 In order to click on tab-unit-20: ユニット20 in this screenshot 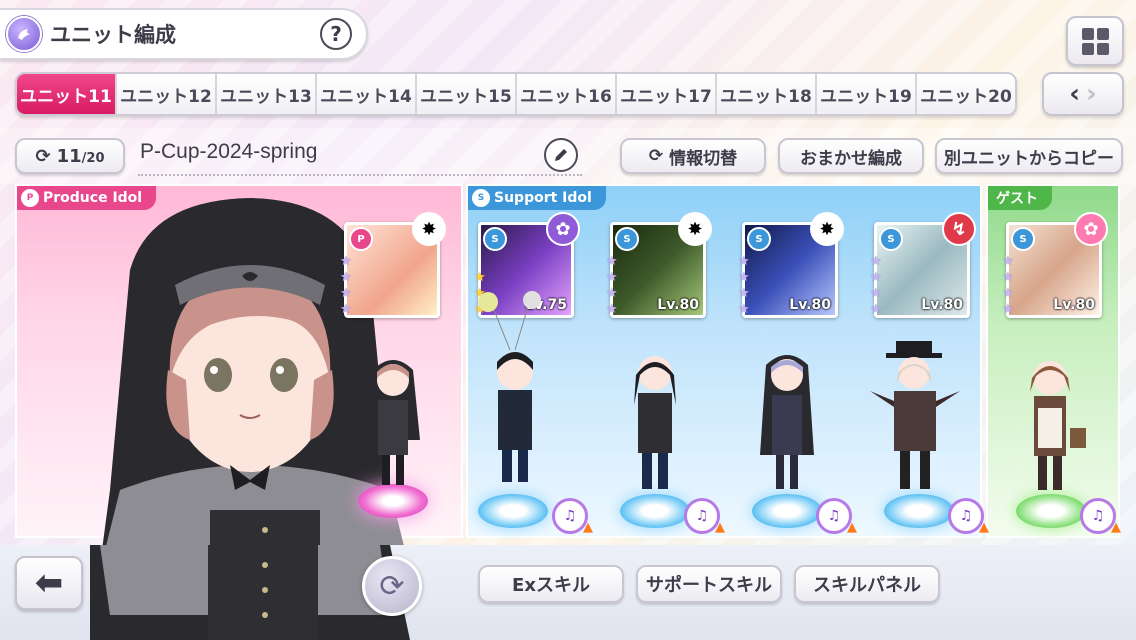, I will do `click(966, 94)`.